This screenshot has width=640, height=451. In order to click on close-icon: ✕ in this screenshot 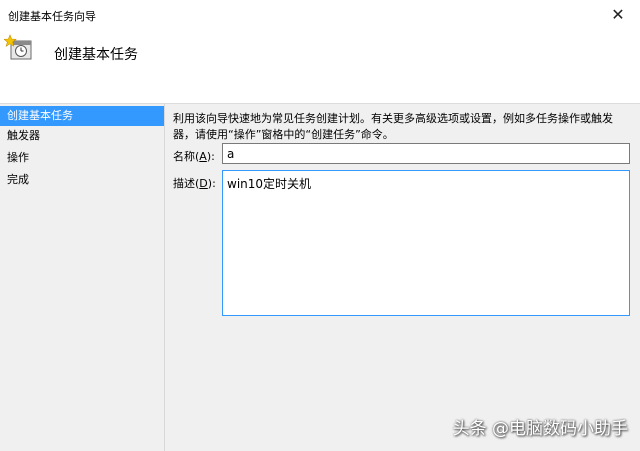, I will do `click(618, 14)`.